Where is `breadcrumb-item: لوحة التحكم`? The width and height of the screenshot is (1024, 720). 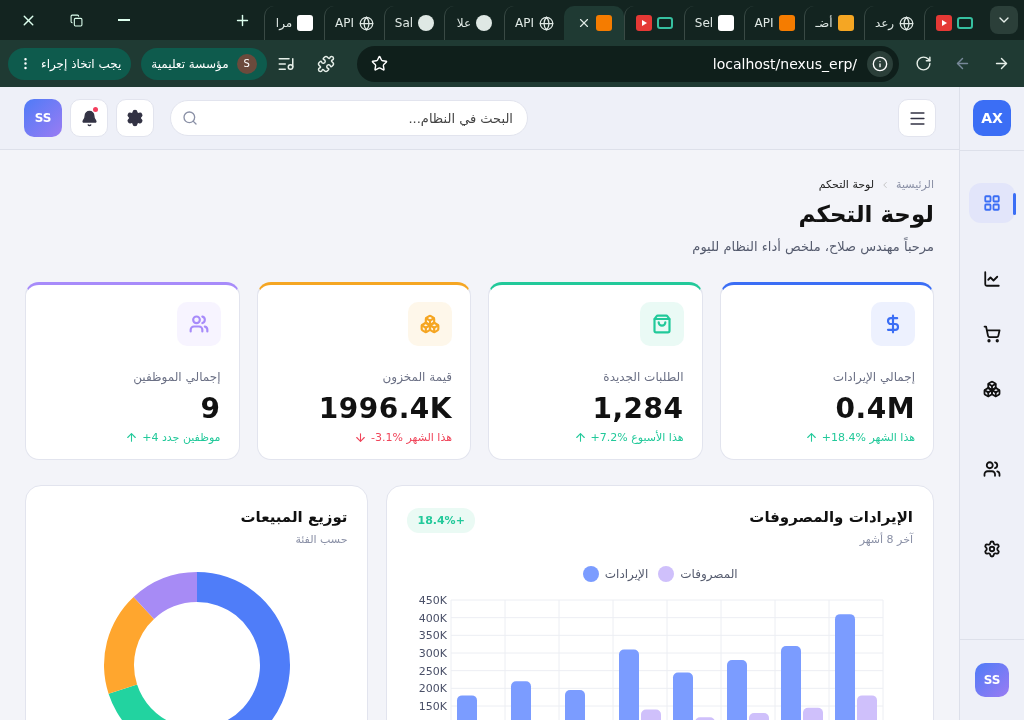 breadcrumb-item: لوحة التحكم is located at coordinates (846, 184).